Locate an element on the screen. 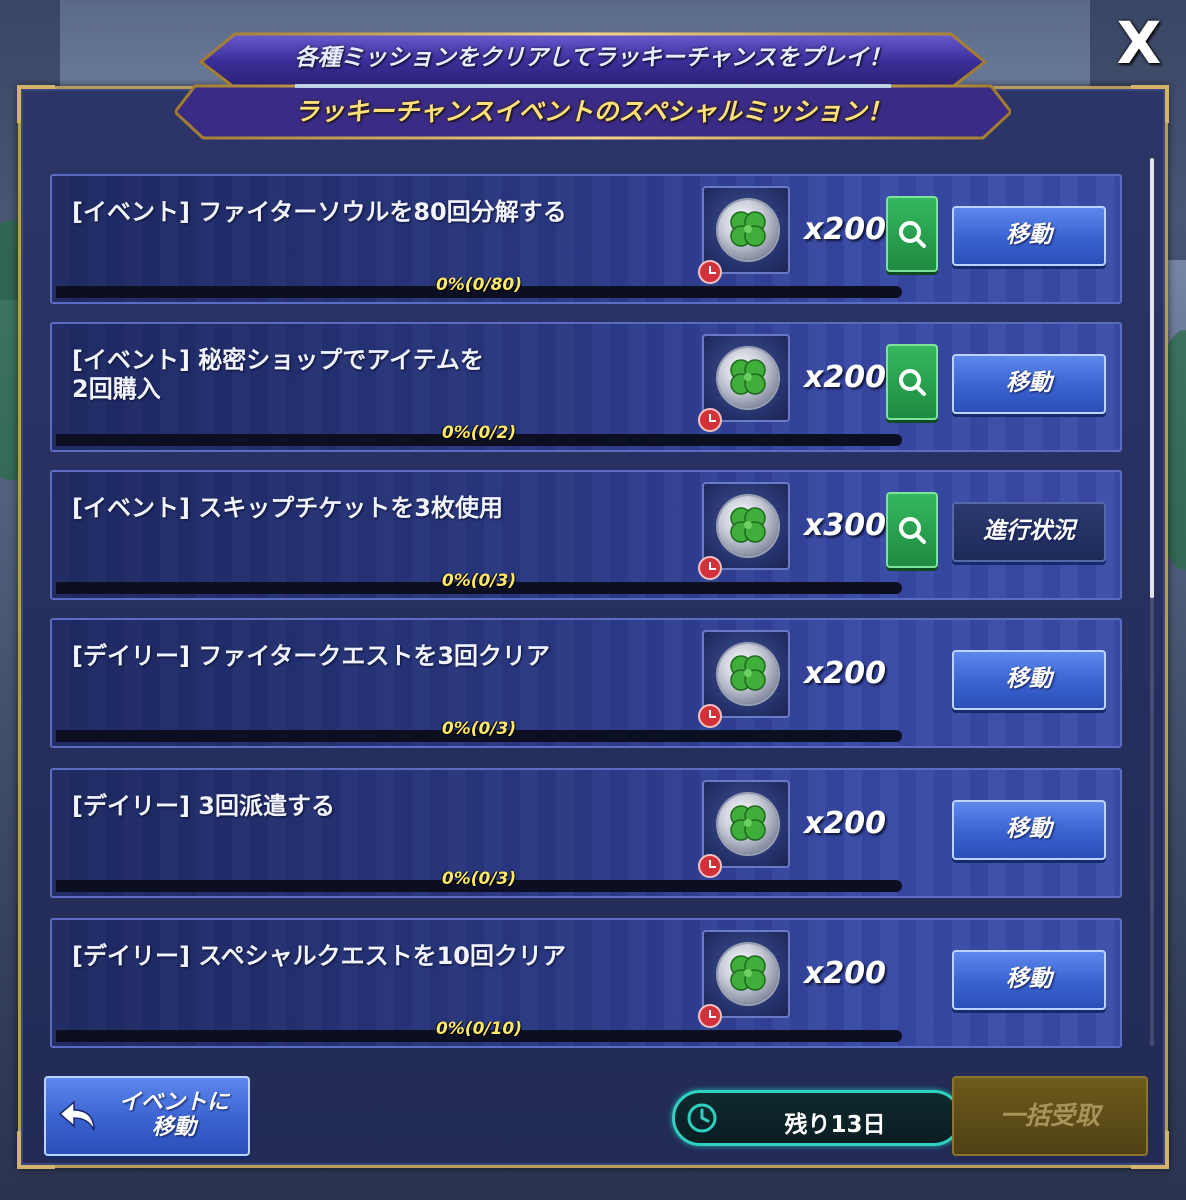 Image resolution: width=1186 pixels, height=1200 pixels. back-to-event-button: イベントに 移動 is located at coordinates (147, 1116).